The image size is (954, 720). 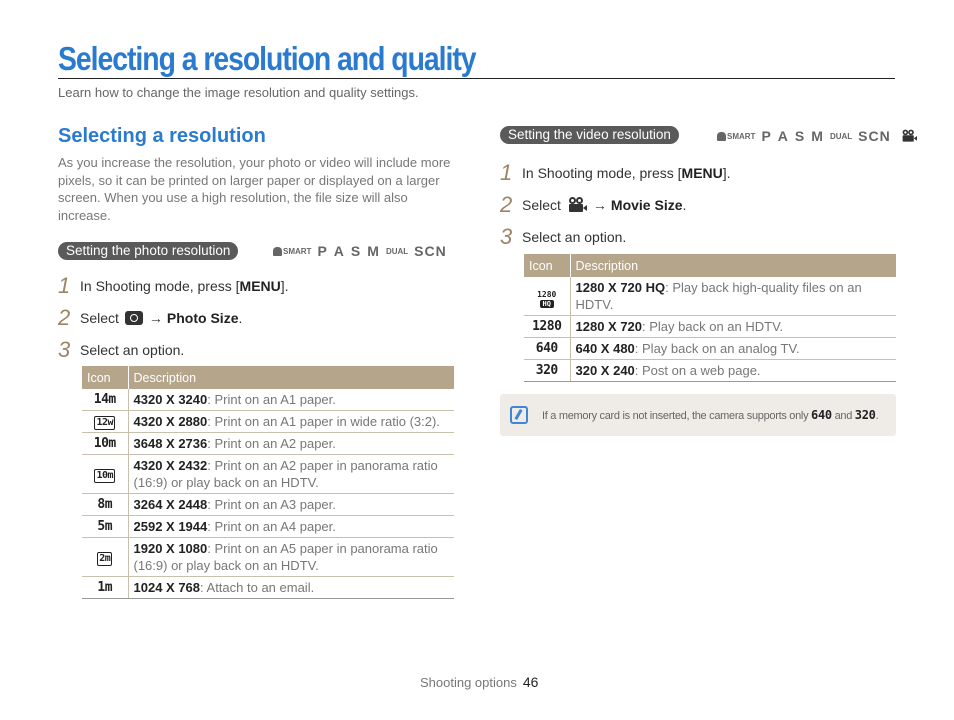 What do you see at coordinates (547, 326) in the screenshot?
I see `resolution-icon: 1280` at bounding box center [547, 326].